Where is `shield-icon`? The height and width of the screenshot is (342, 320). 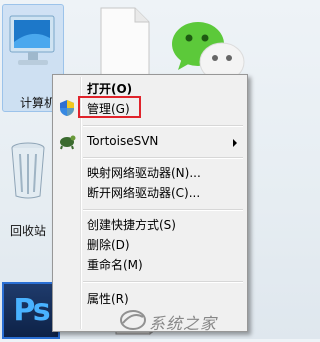 shield-icon is located at coordinates (67, 108).